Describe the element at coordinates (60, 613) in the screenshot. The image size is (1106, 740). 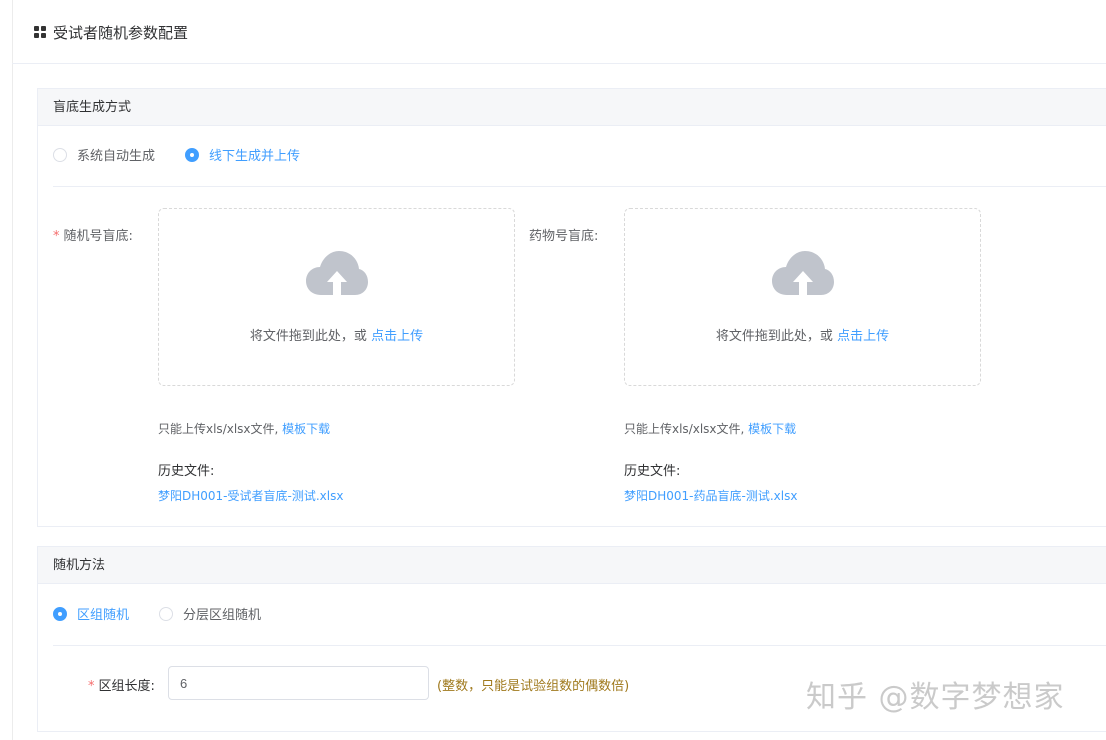
I see `radio-dot-block` at that location.